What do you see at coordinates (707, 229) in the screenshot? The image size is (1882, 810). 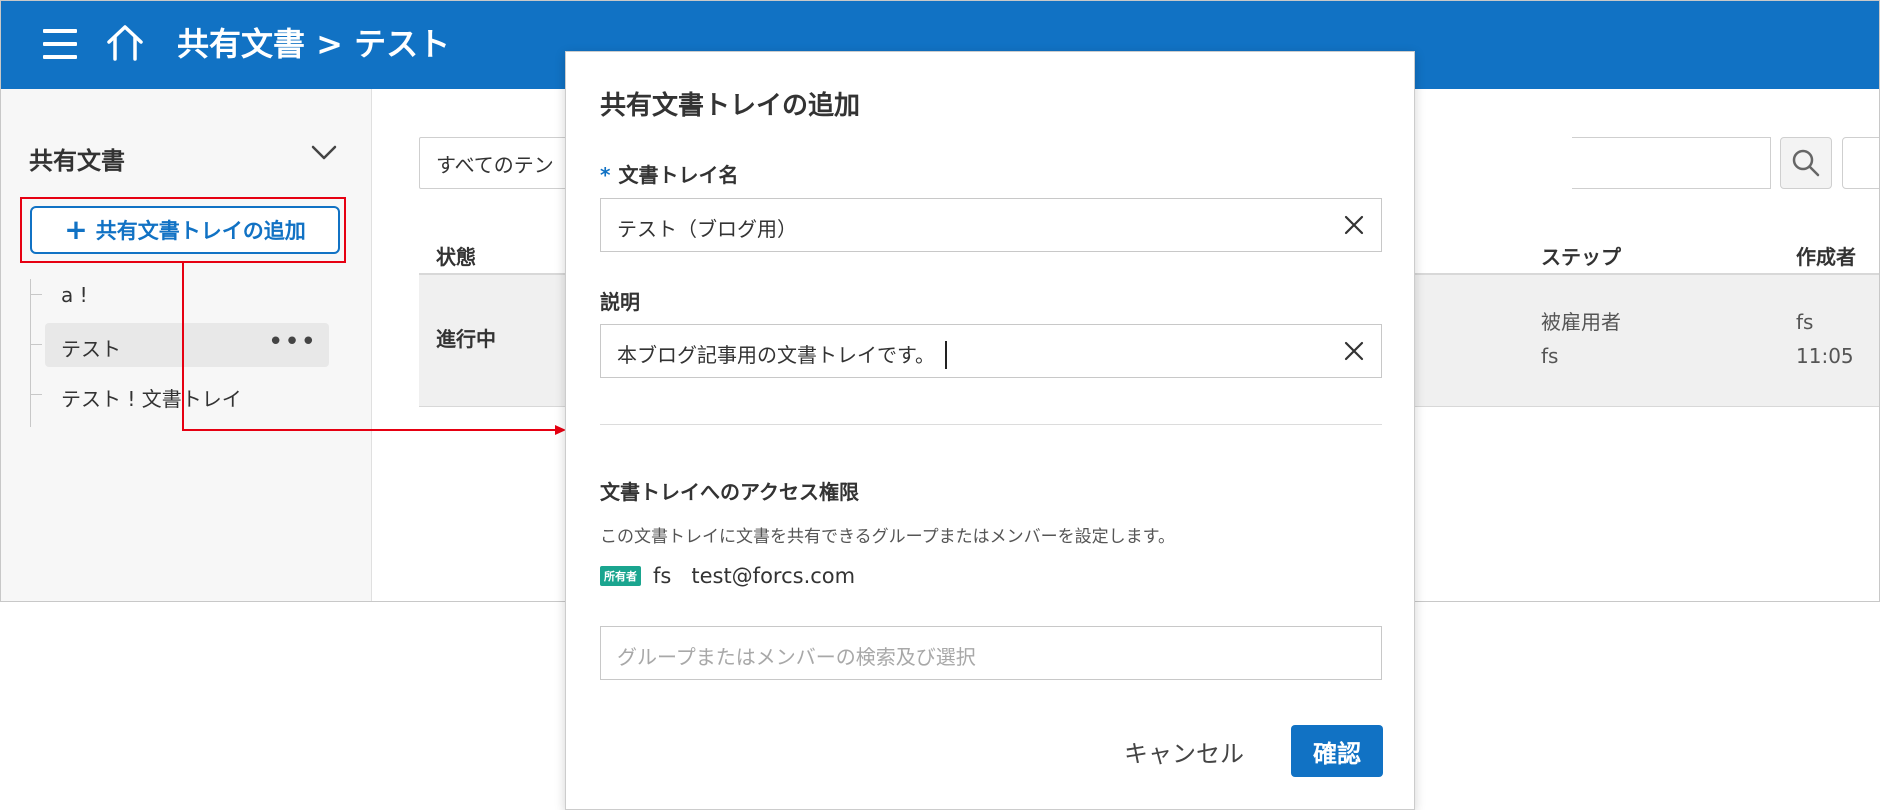 I see `tray-name-value: テスト（ブログ用）` at bounding box center [707, 229].